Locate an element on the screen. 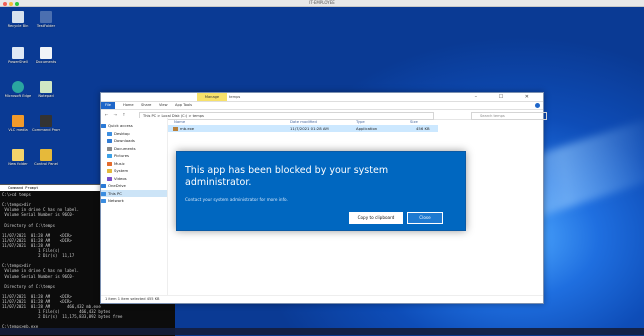 This screenshot has width=644, height=336. sidebar-item-onedrive: OneDrive is located at coordinates (134, 186).